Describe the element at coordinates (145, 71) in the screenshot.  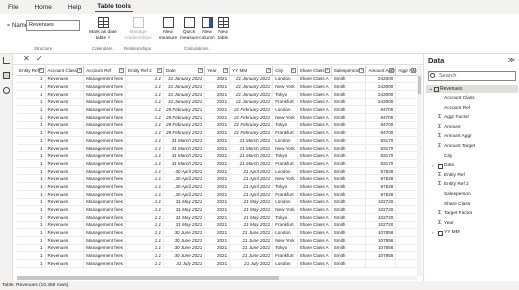
I see `column-header: Entity Ref 2 ˅` at that location.